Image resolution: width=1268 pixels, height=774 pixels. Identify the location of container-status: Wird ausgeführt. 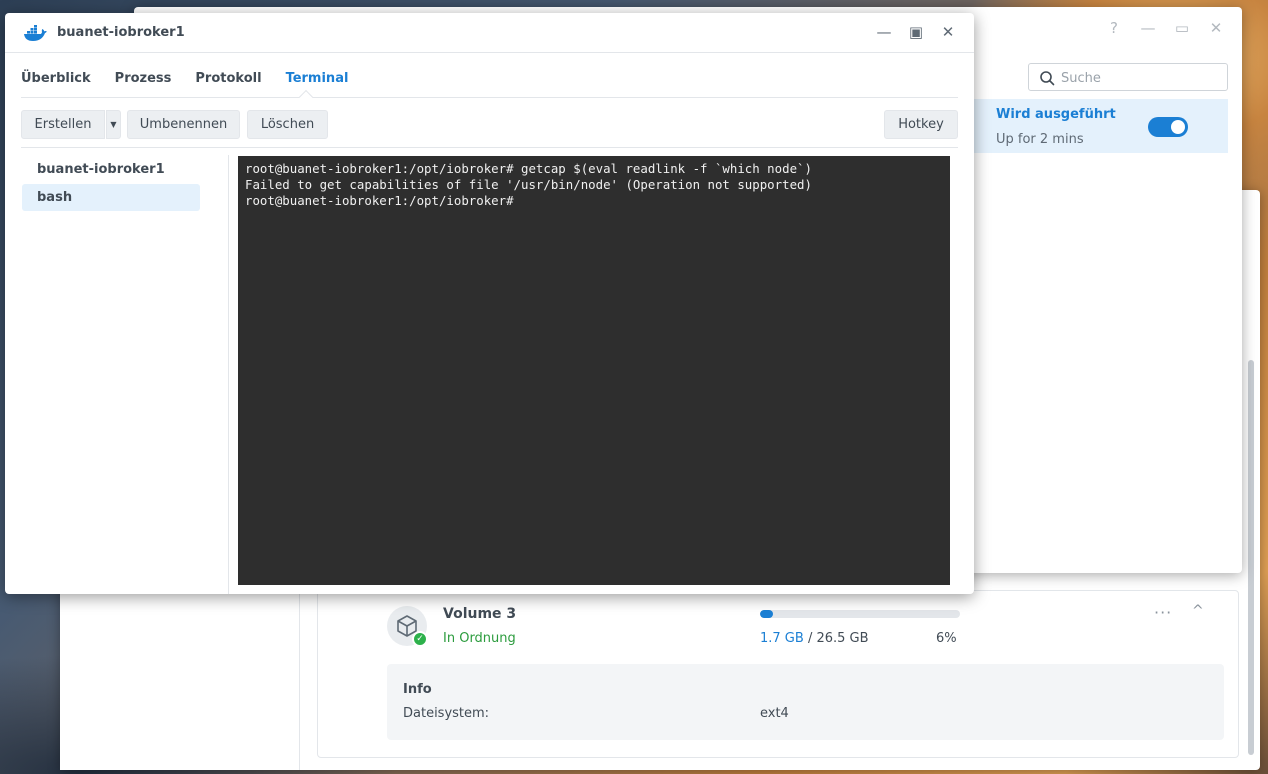
(1056, 114).